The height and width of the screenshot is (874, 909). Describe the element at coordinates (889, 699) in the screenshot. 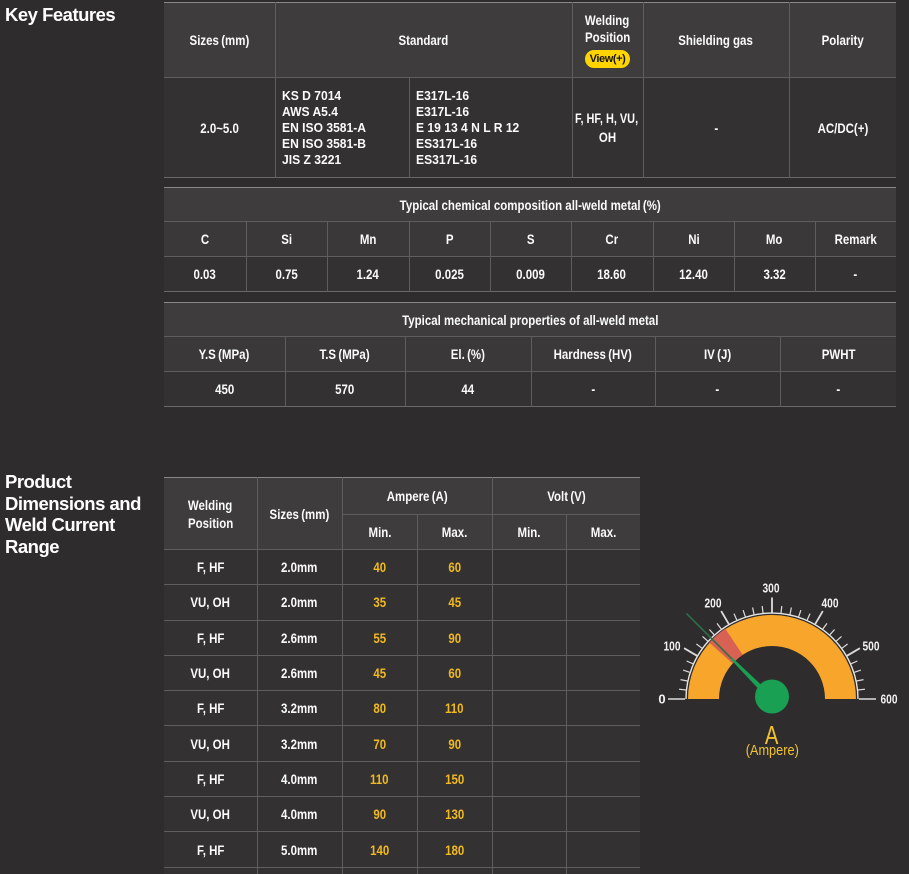

I see `svg-text: 600` at that location.